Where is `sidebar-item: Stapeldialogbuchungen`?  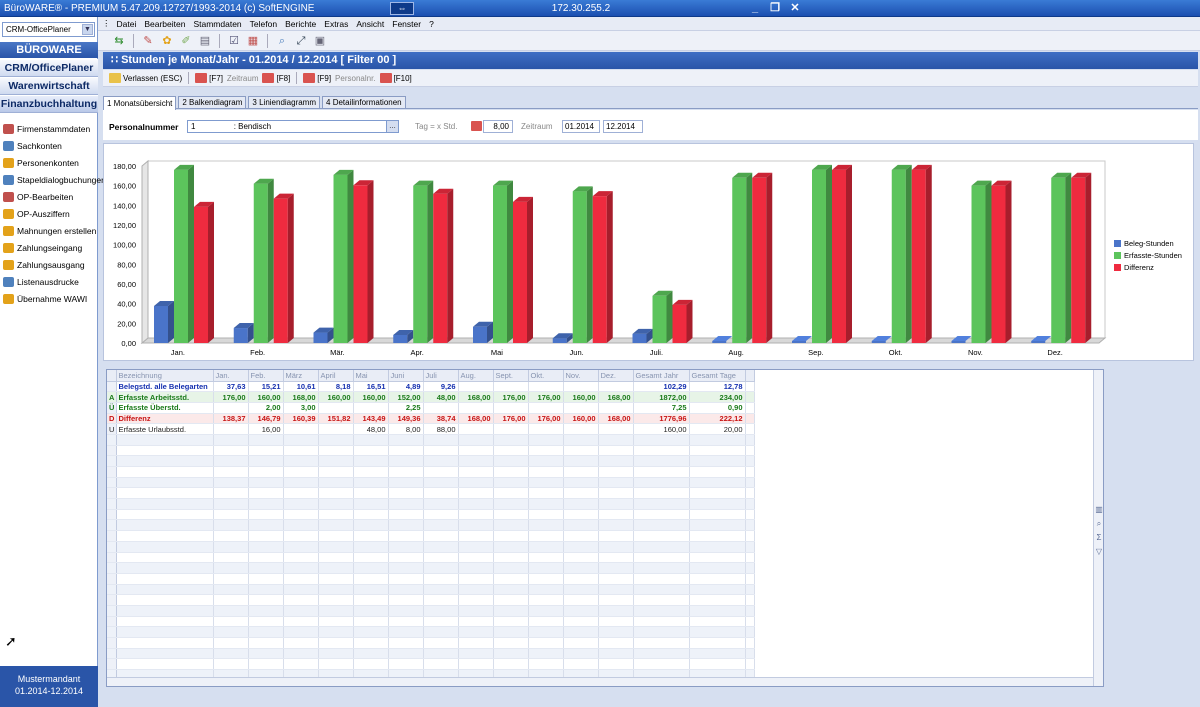
sidebar-item: Stapeldialogbuchungen is located at coordinates (54, 179).